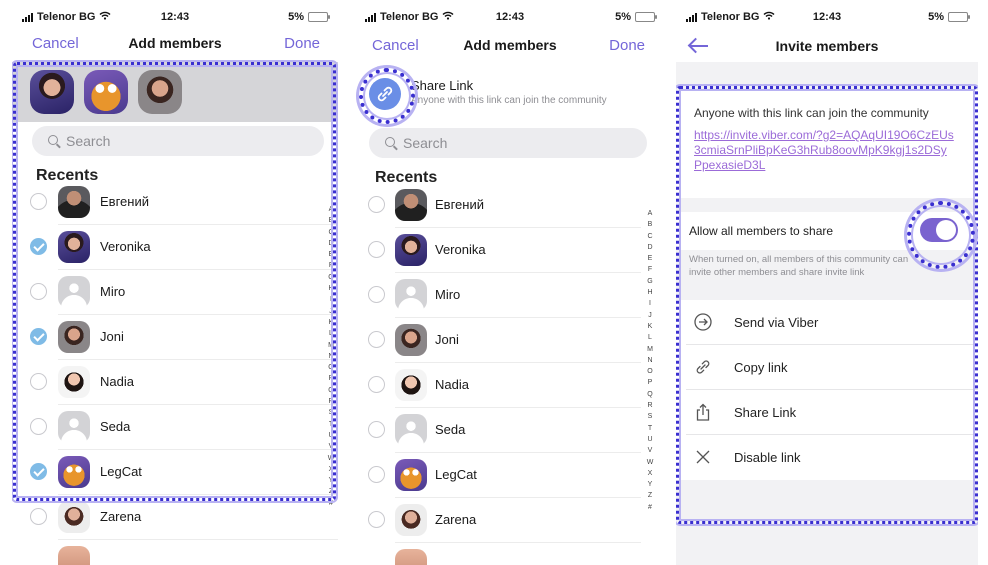 This screenshot has height=565, width=988. I want to click on send-via-viber-button: Send via Viber, so click(827, 322).